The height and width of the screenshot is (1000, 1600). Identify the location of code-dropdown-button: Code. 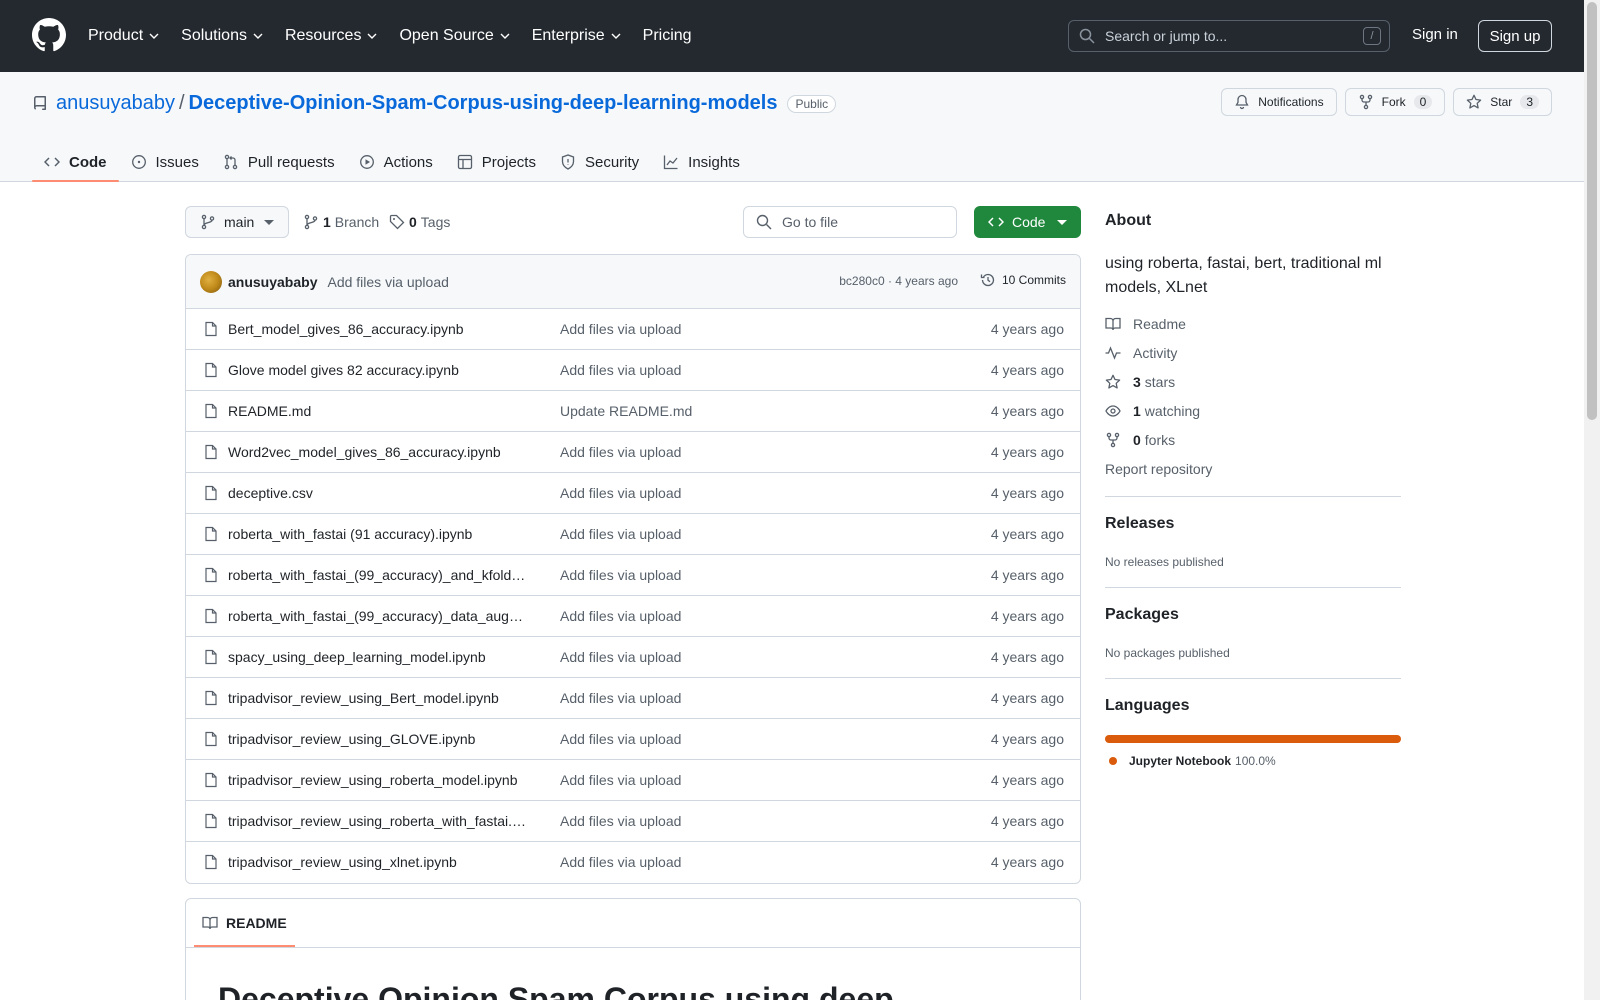
(1027, 222).